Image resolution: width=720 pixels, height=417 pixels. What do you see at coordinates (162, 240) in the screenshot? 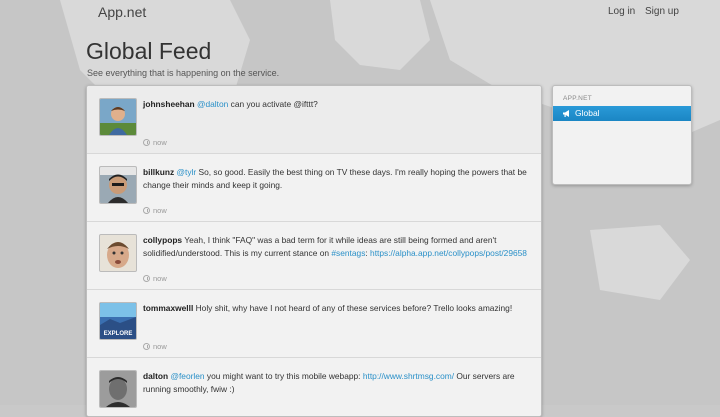
I see `post-username: collypops` at bounding box center [162, 240].